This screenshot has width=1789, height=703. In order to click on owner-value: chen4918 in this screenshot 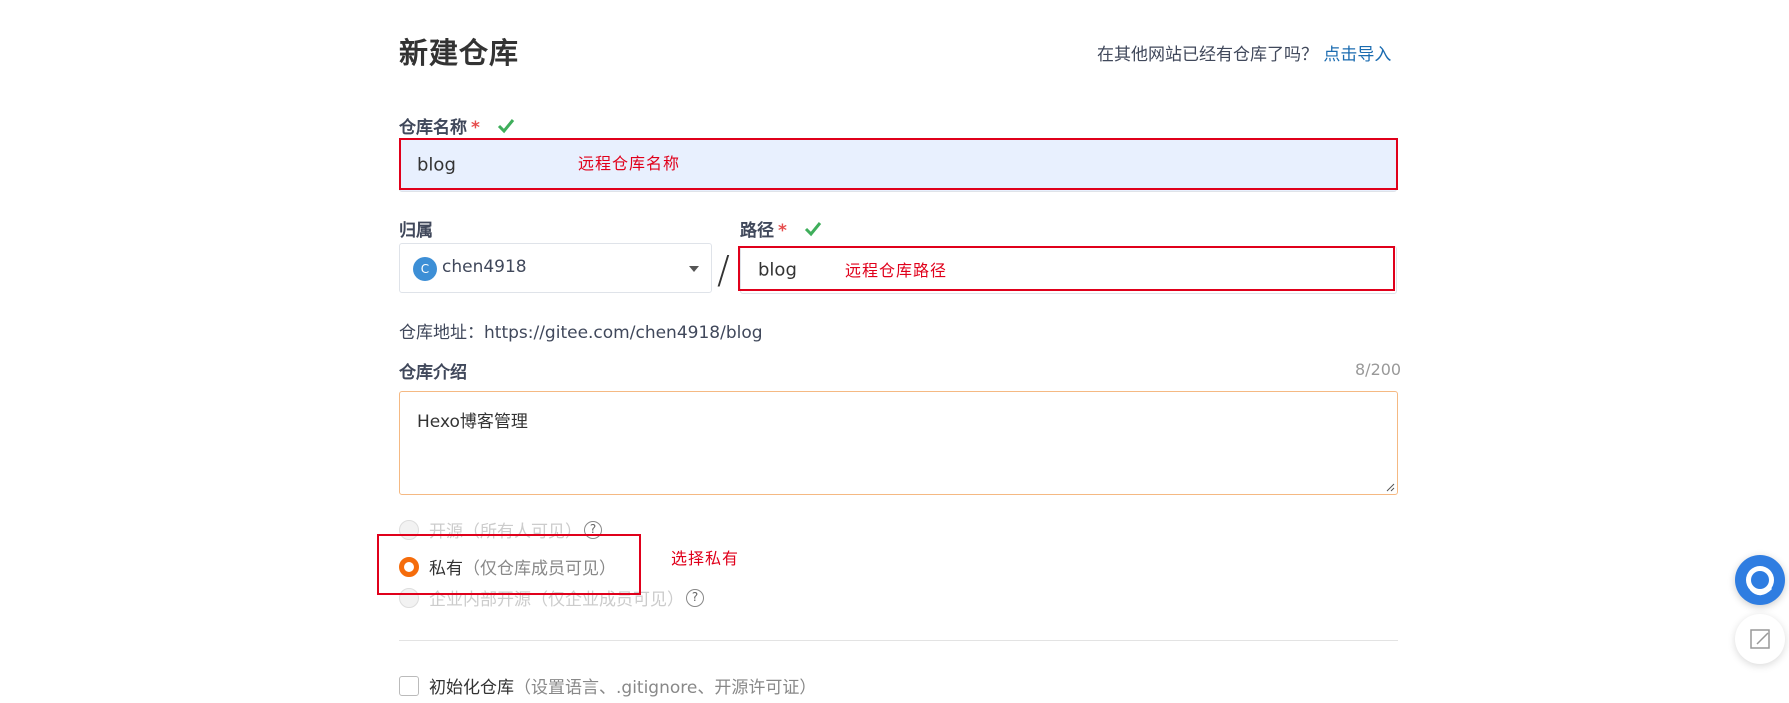, I will do `click(484, 267)`.